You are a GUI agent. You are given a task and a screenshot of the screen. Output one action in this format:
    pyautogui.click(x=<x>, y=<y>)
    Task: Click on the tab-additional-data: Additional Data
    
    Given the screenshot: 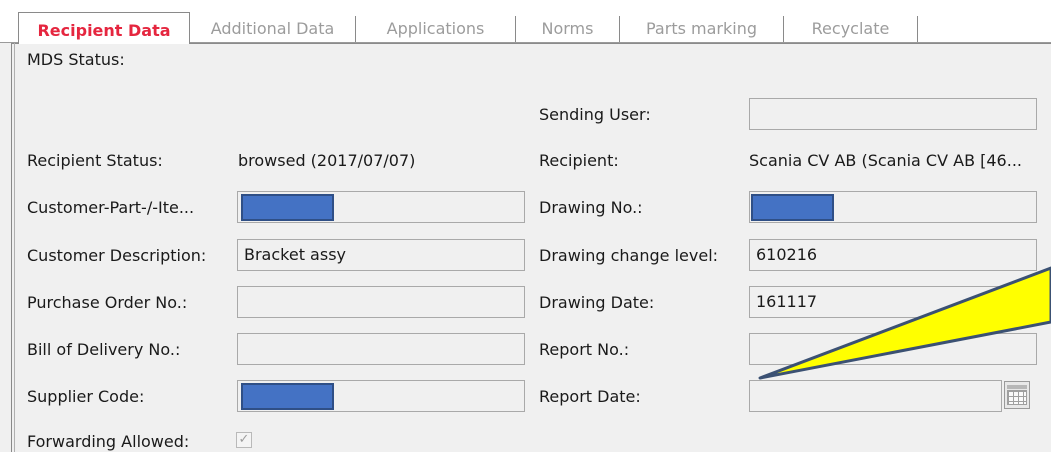 What is the action you would take?
    pyautogui.click(x=273, y=29)
    